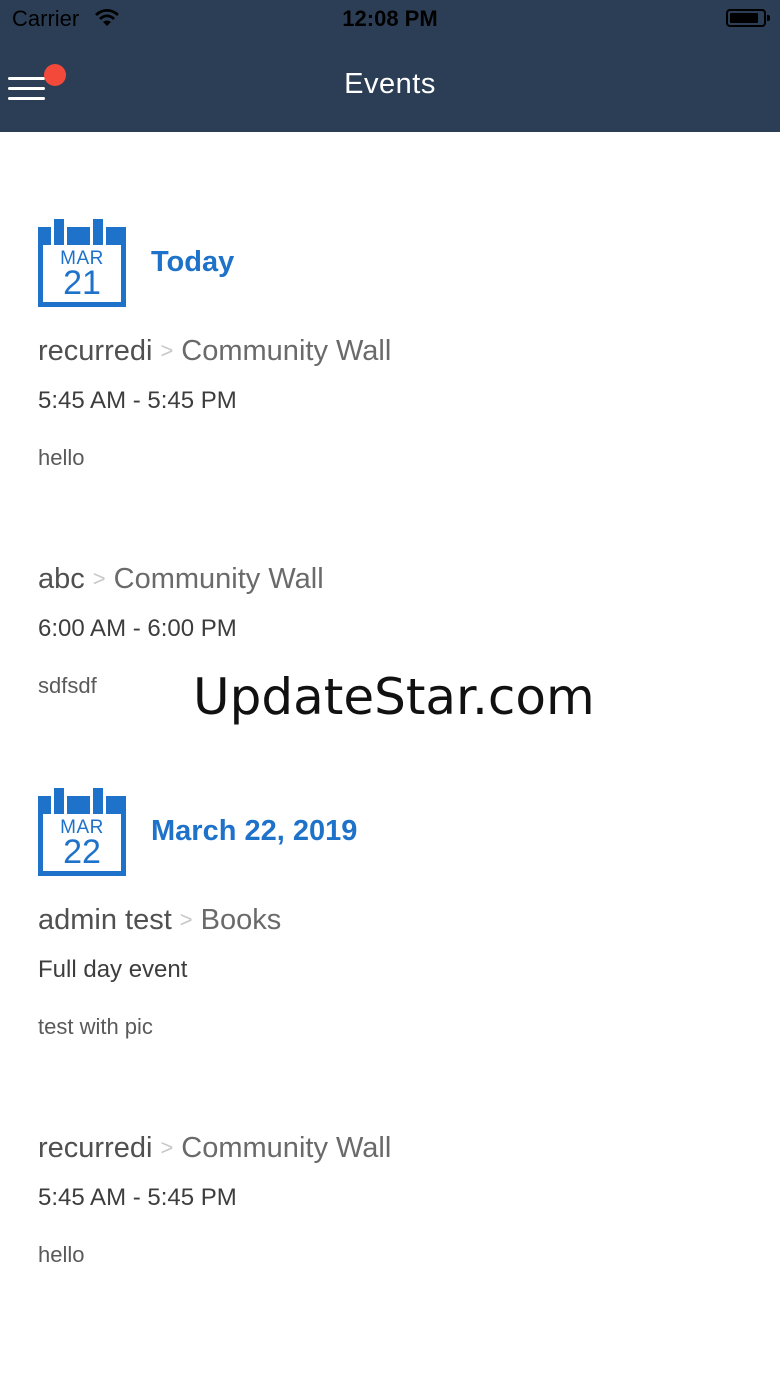 This screenshot has height=1387, width=780. Describe the element at coordinates (82, 262) in the screenshot. I see `calendar-icon: MAR 21` at that location.